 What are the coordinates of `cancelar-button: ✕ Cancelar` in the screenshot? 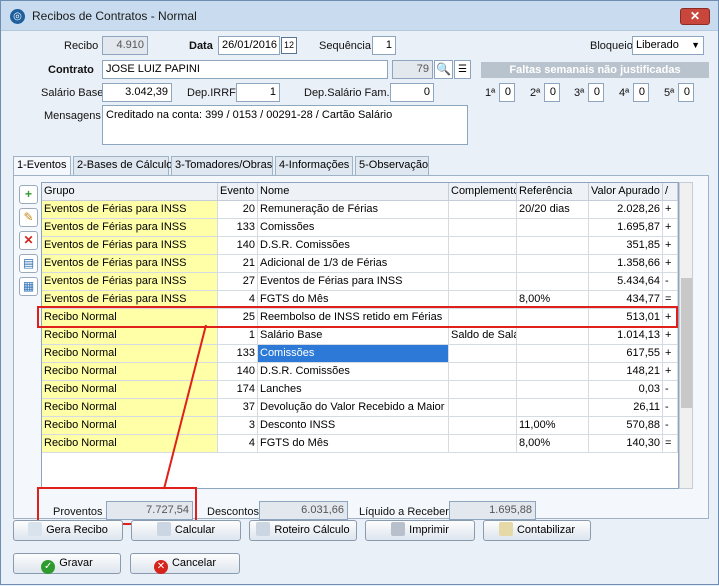 It's located at (185, 563).